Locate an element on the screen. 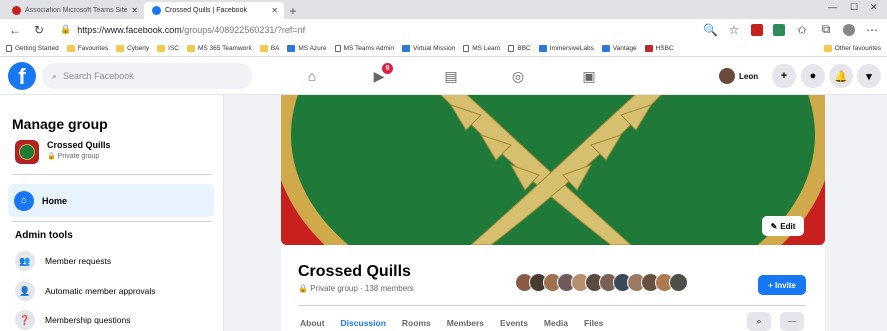 This screenshot has width=887, height=331. back-icon: ← is located at coordinates (15, 30).